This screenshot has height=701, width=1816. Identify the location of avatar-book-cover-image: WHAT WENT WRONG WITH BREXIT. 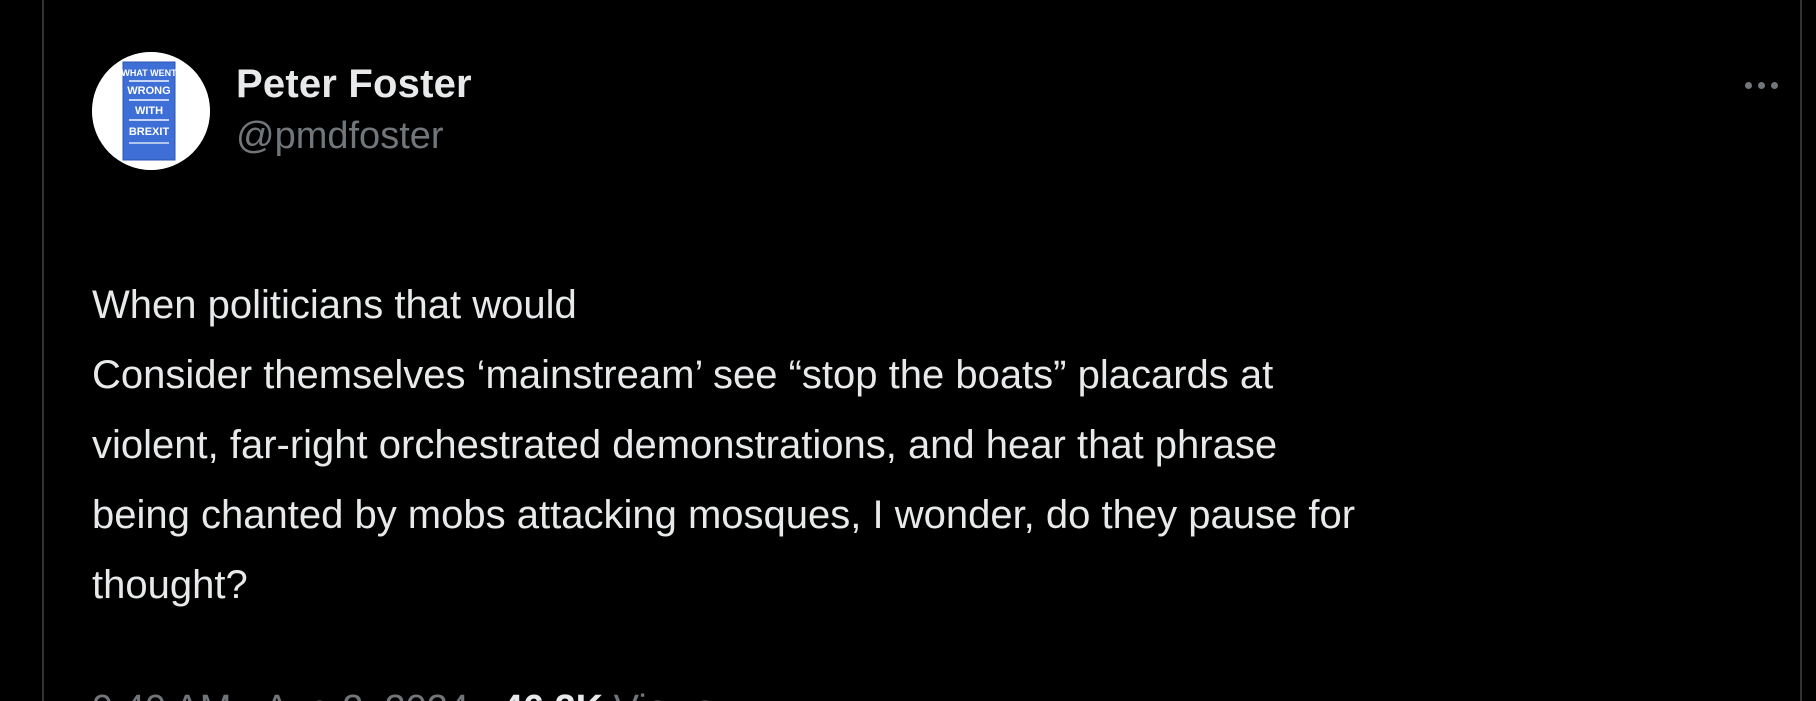
(151, 111).